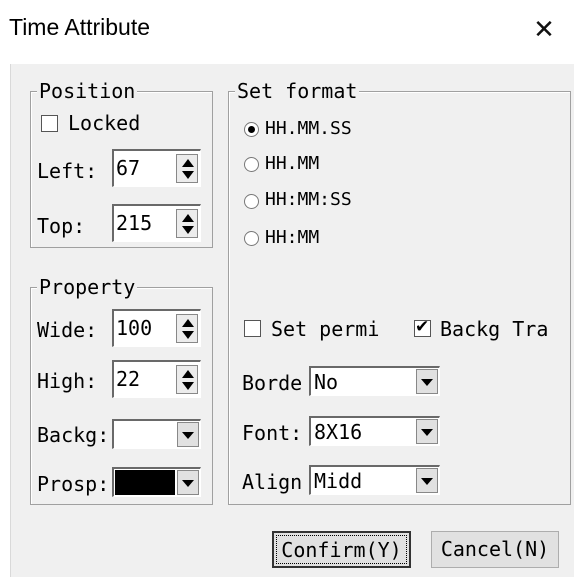 The height and width of the screenshot is (577, 574). I want to click on font-dropdown-button, so click(427, 431).